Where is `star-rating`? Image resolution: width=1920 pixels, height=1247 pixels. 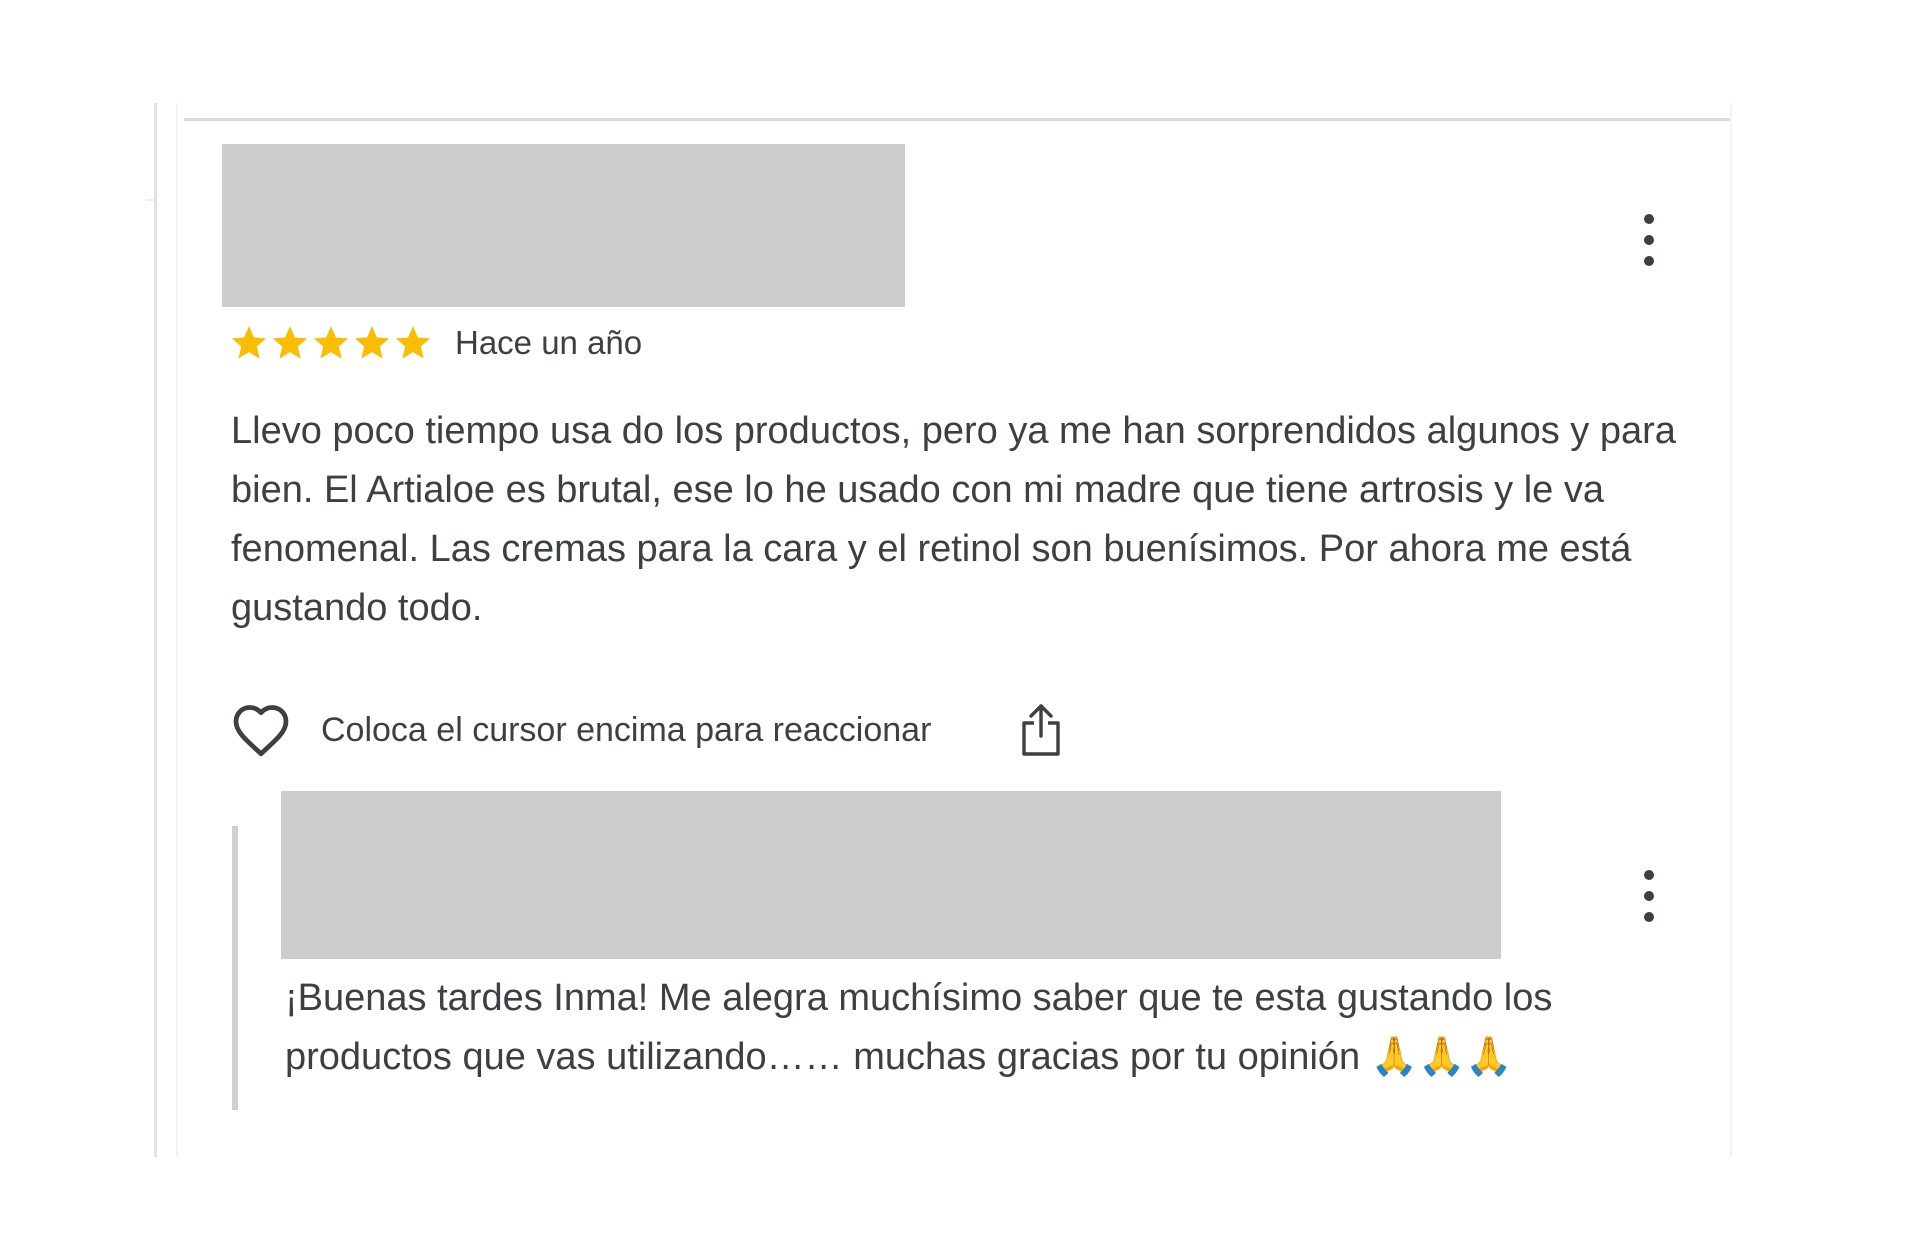
star-rating is located at coordinates (331, 343).